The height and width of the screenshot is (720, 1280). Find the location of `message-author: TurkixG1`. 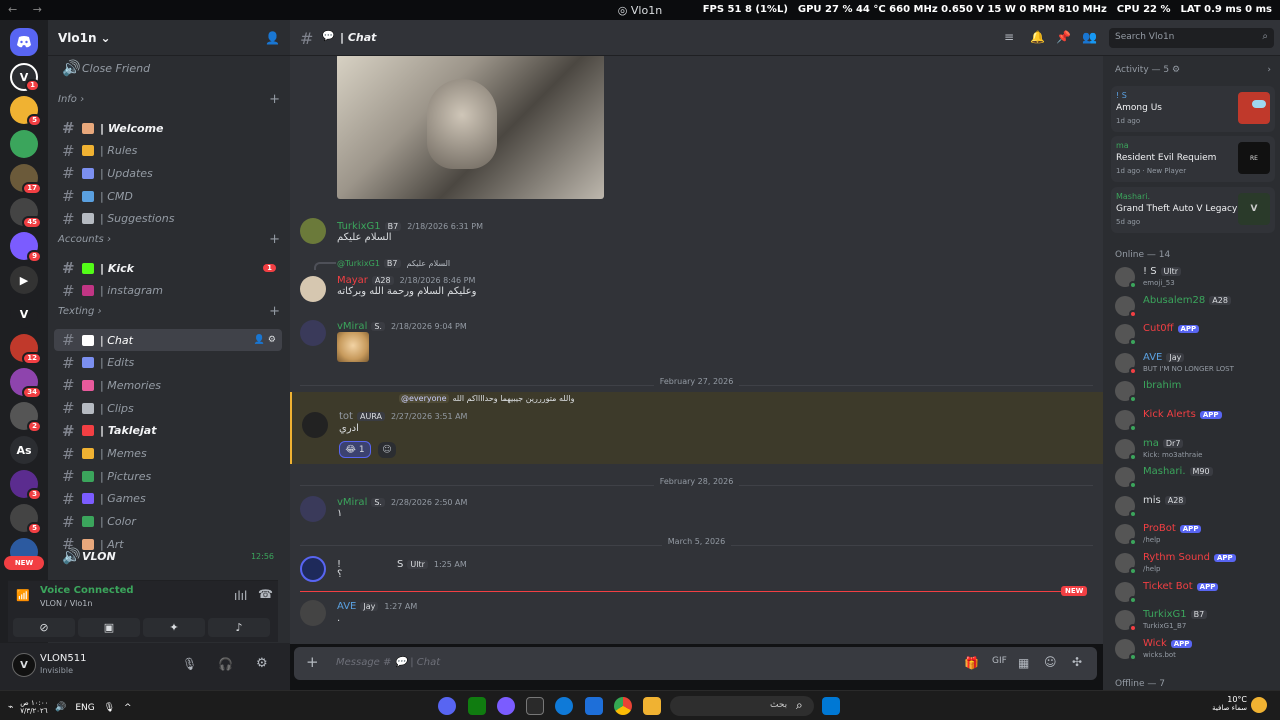

message-author: TurkixG1 is located at coordinates (359, 226).